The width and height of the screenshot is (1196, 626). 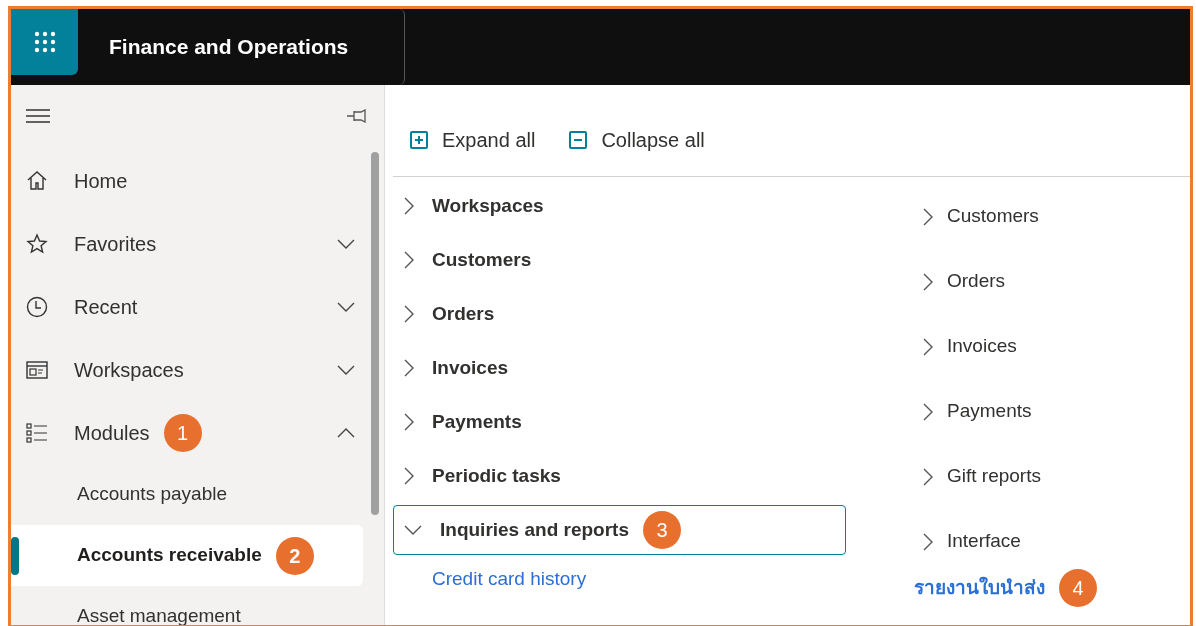 I want to click on callout-number: 2, so click(x=294, y=555).